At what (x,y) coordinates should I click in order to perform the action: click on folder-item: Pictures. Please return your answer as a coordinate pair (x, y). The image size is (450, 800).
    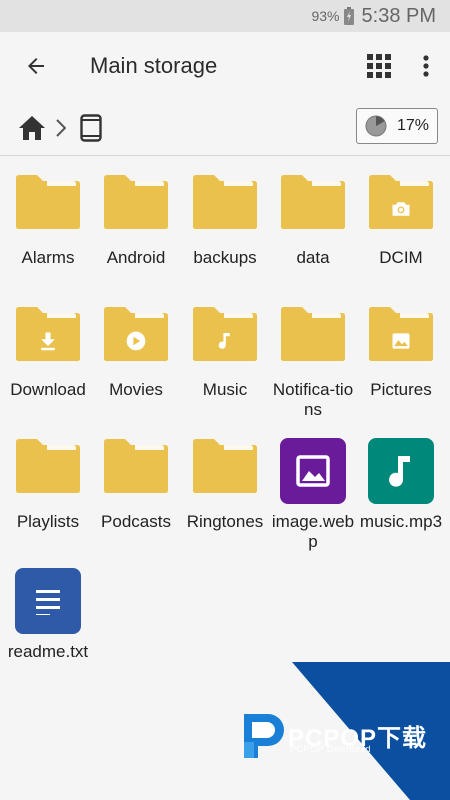
    Looking at the image, I should click on (401, 353).